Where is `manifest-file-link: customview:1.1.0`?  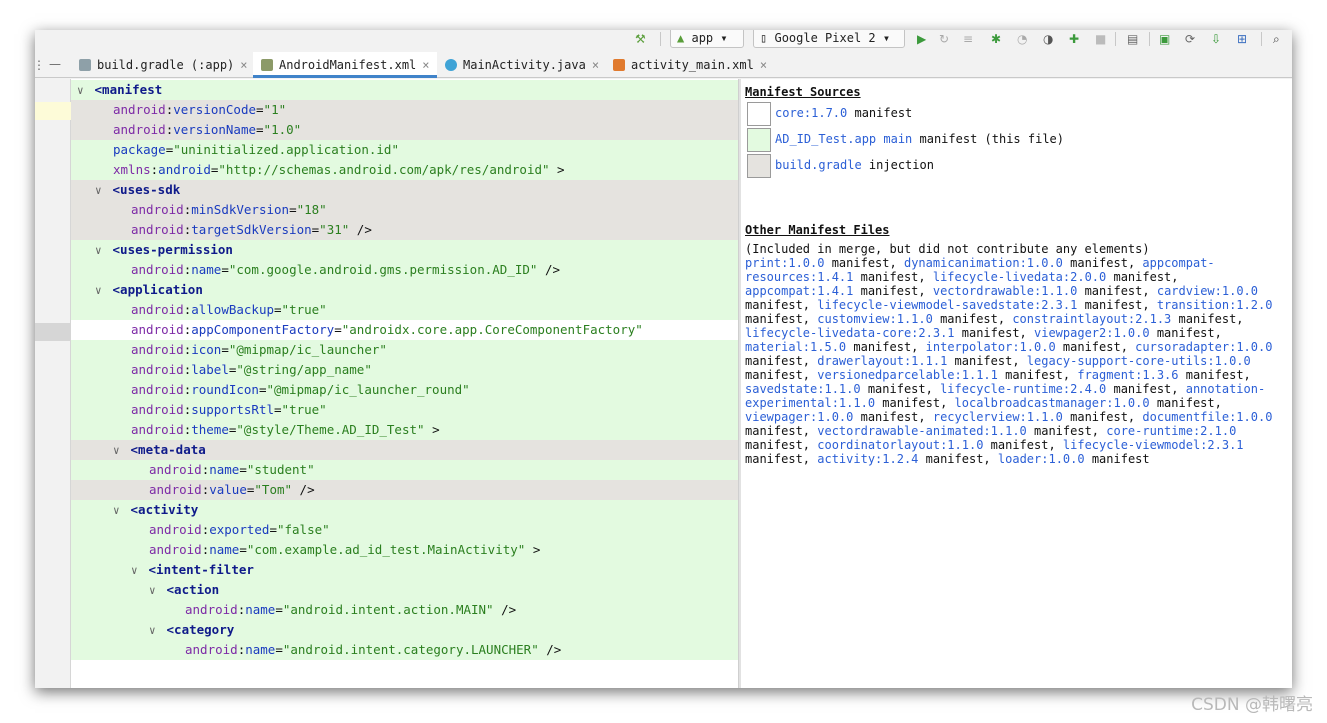
manifest-file-link: customview:1.1.0 is located at coordinates (875, 319).